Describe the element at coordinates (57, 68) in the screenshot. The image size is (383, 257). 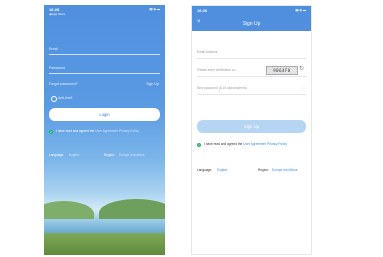
I see `password-input: Password` at that location.